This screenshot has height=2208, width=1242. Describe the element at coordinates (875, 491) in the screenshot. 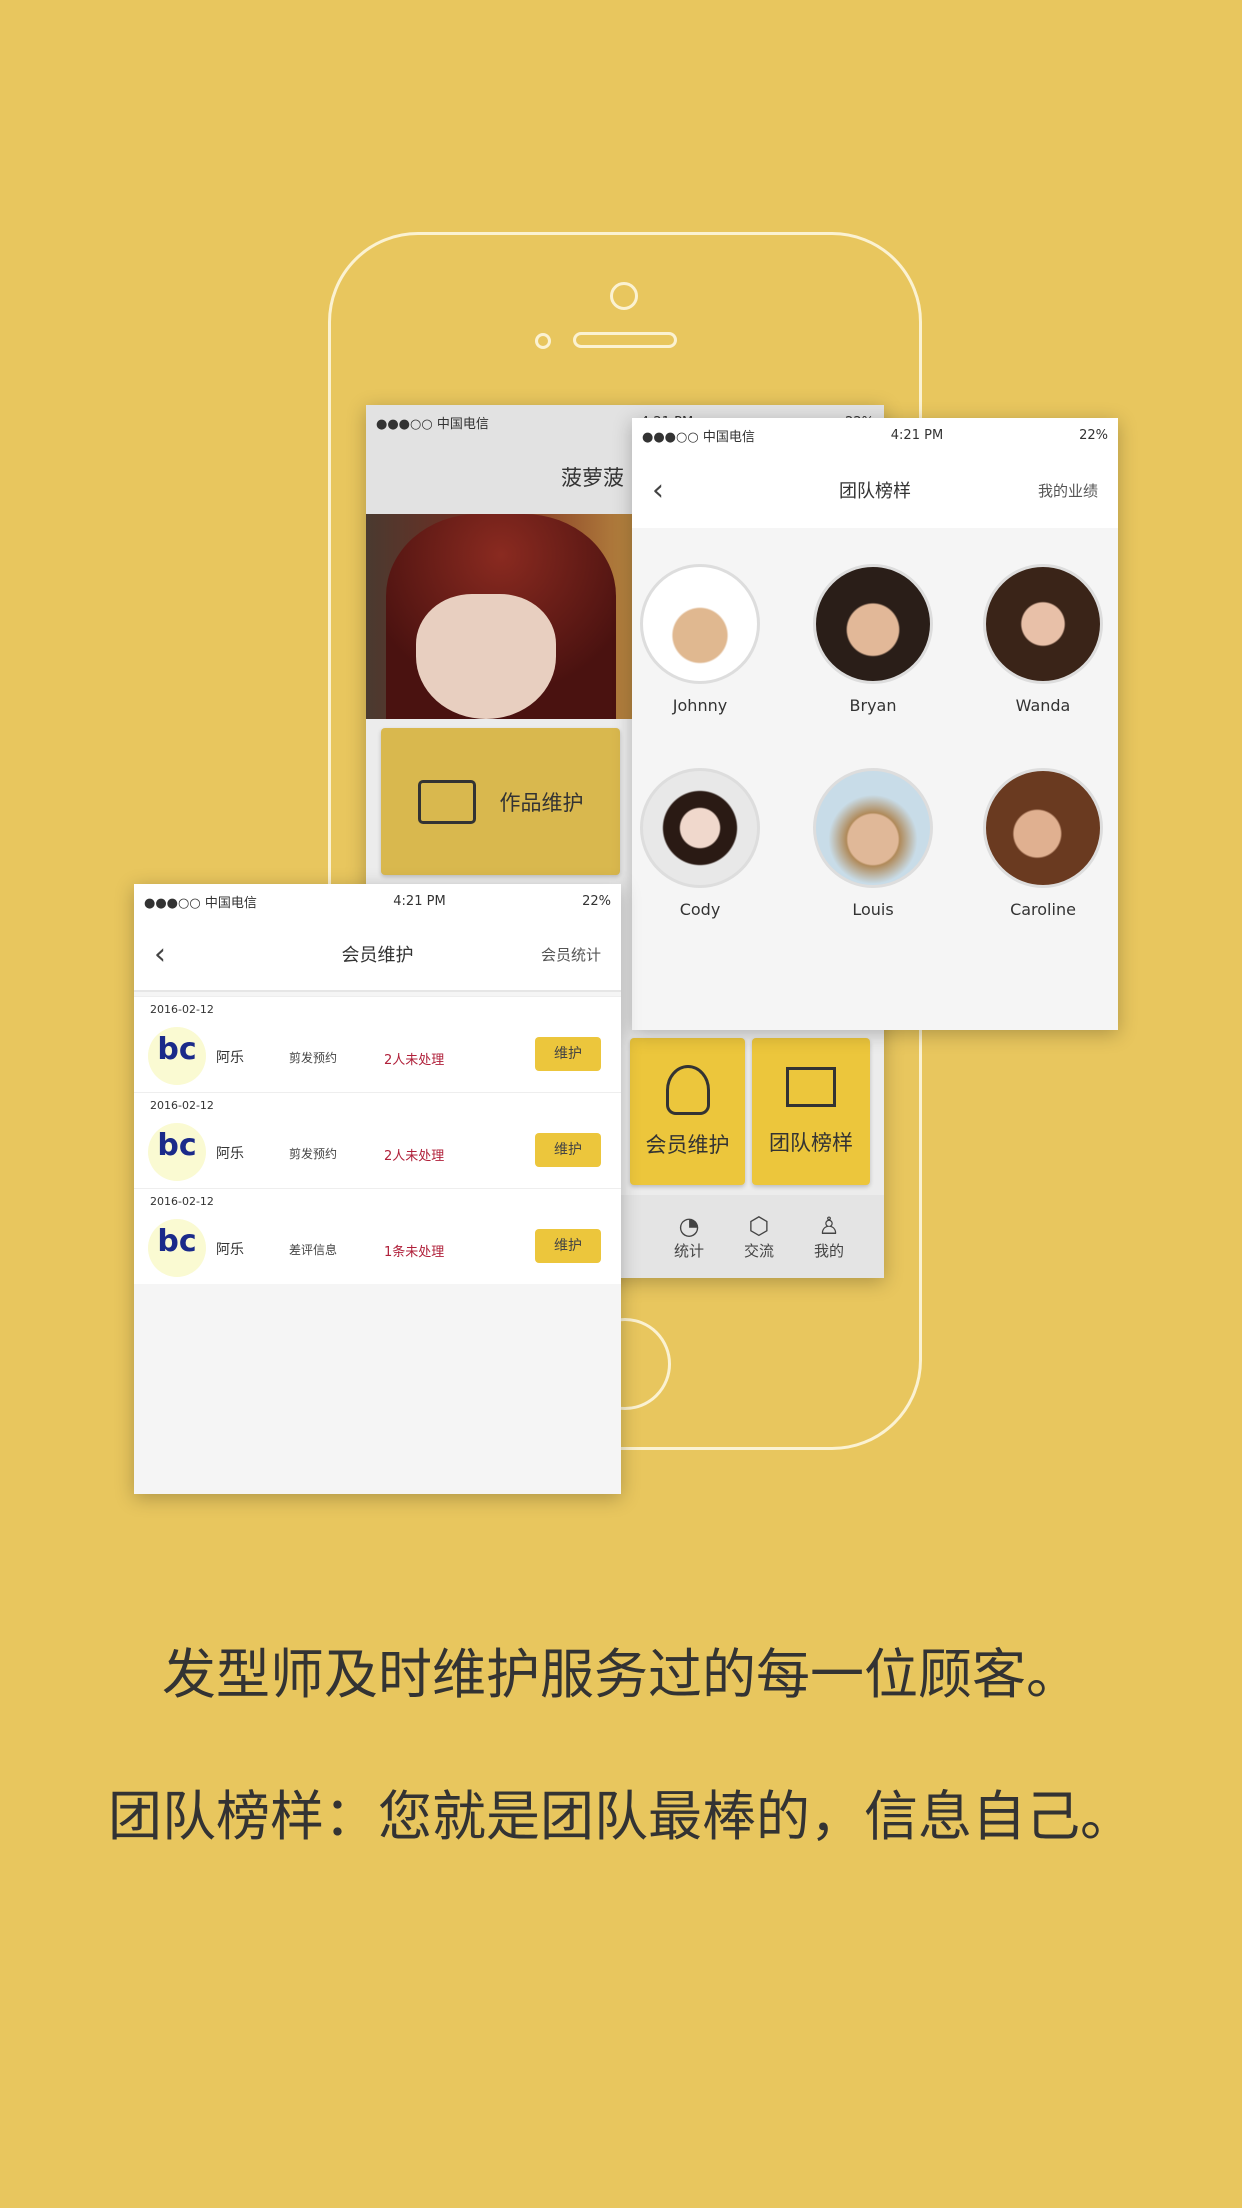

I see `screen-title: 团队榜样` at that location.